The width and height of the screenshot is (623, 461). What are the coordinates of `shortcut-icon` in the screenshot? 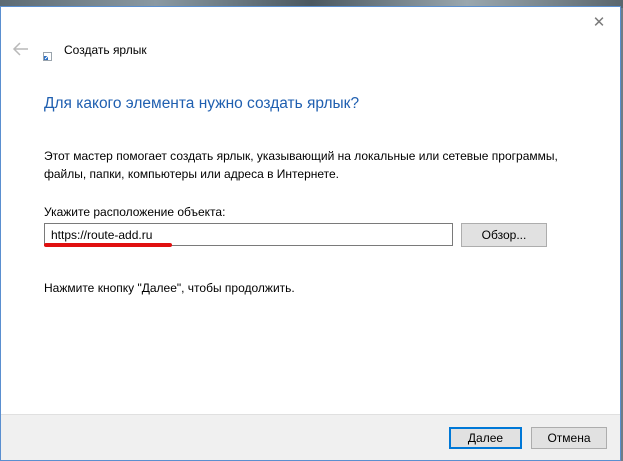 It's located at (47, 54).